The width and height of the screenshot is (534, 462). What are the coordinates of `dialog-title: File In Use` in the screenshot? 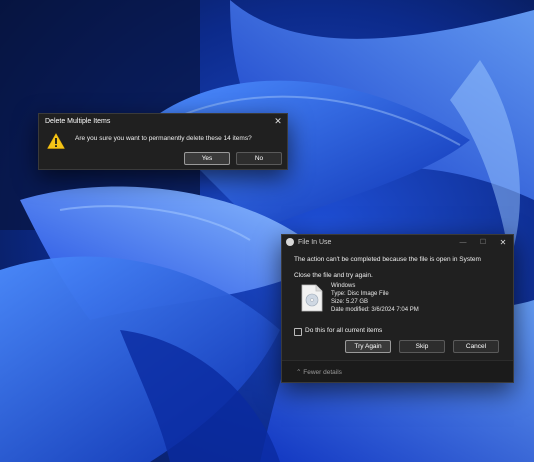 It's located at (315, 242).